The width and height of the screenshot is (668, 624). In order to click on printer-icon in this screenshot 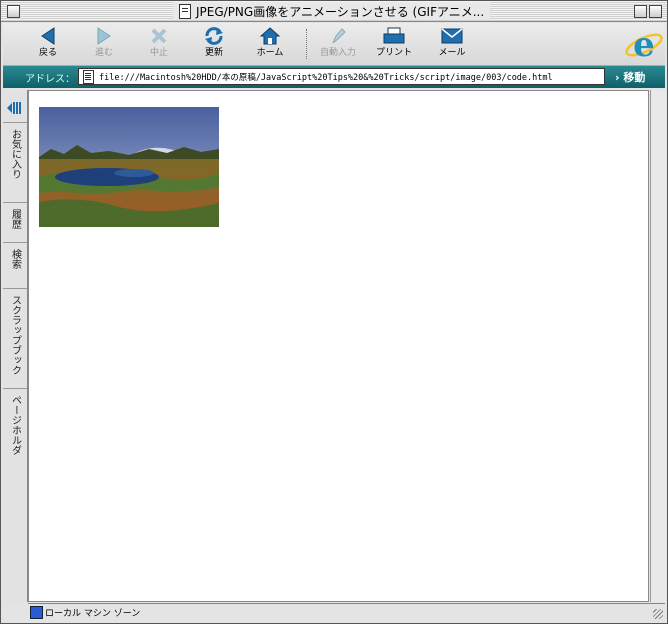, I will do `click(394, 35)`.